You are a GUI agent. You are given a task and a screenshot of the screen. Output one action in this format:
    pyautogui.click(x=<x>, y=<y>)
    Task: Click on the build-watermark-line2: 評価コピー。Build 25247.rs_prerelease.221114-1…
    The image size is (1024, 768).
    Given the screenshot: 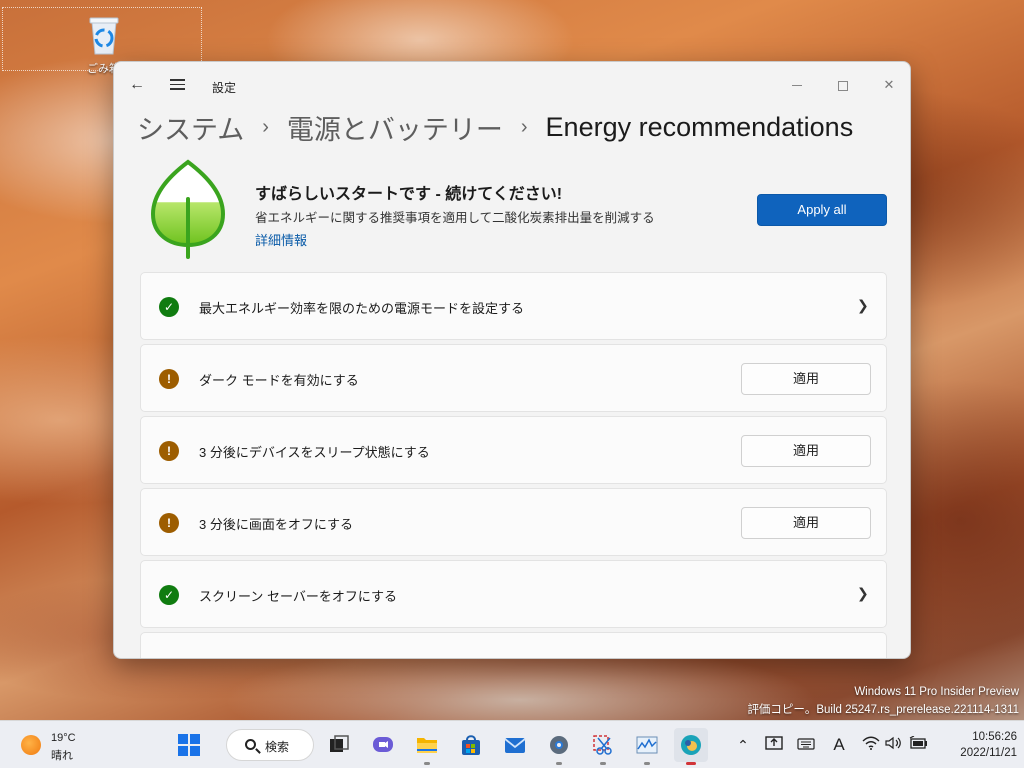 What is the action you would take?
    pyautogui.click(x=883, y=710)
    